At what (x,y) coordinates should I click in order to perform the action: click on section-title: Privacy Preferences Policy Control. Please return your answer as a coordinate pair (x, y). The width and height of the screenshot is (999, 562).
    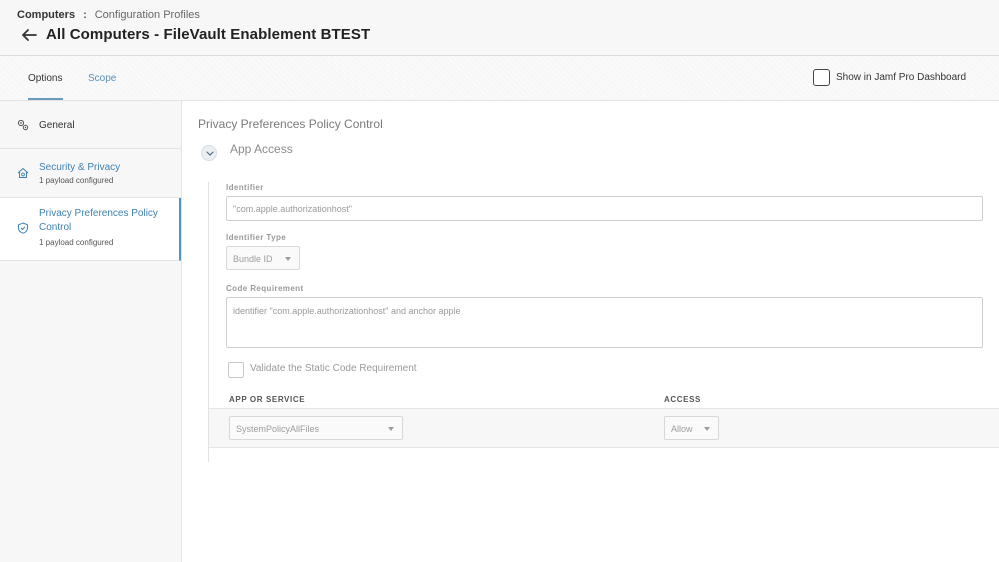
    Looking at the image, I should click on (290, 124).